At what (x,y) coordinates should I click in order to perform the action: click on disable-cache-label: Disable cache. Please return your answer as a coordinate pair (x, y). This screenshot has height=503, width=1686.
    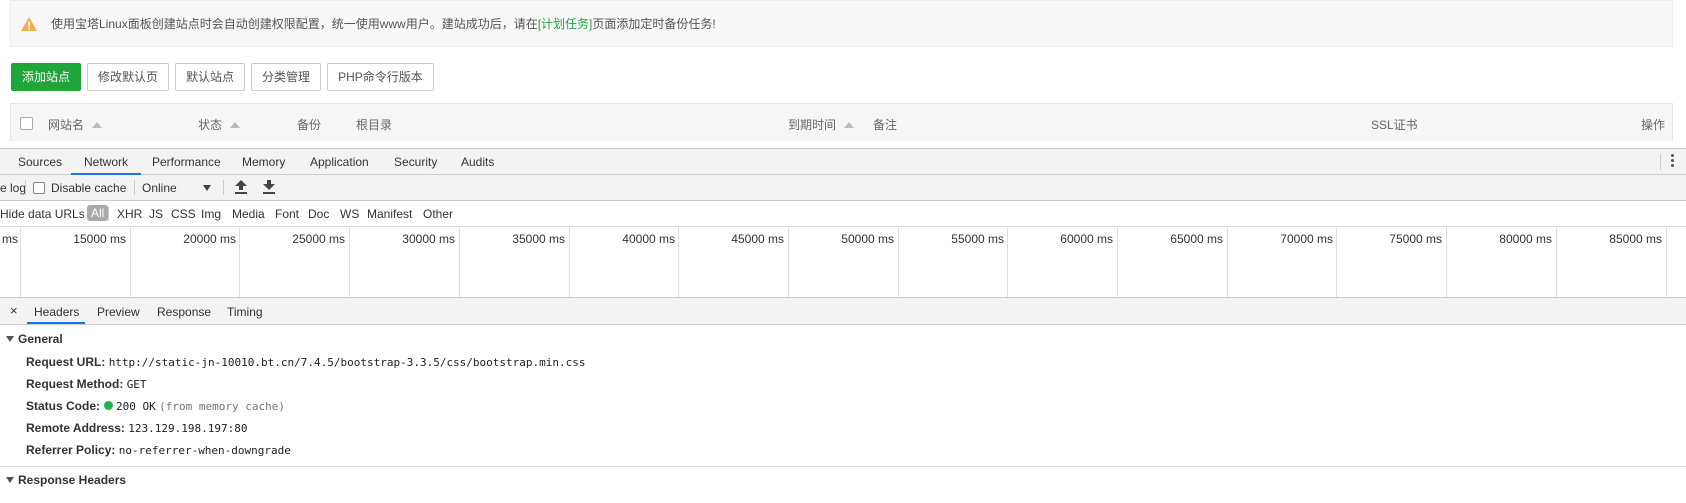
    Looking at the image, I should click on (88, 188).